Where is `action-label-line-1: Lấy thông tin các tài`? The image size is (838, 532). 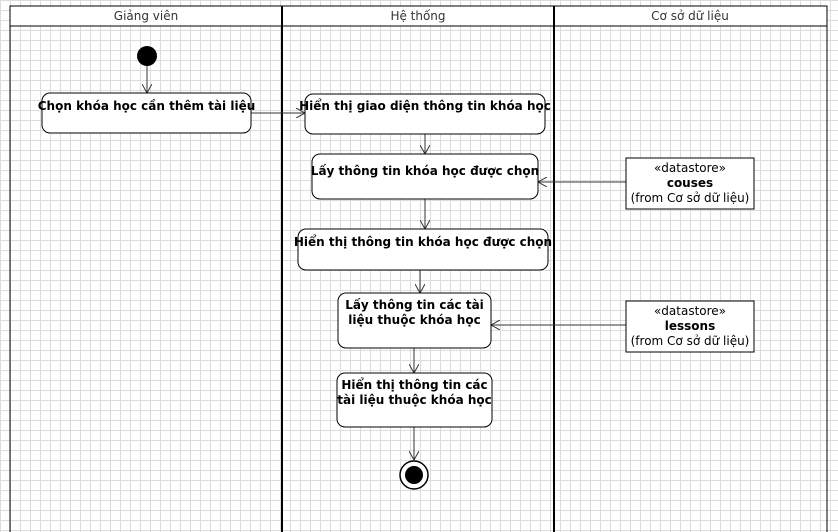 action-label-line-1: Lấy thông tin các tài is located at coordinates (414, 305).